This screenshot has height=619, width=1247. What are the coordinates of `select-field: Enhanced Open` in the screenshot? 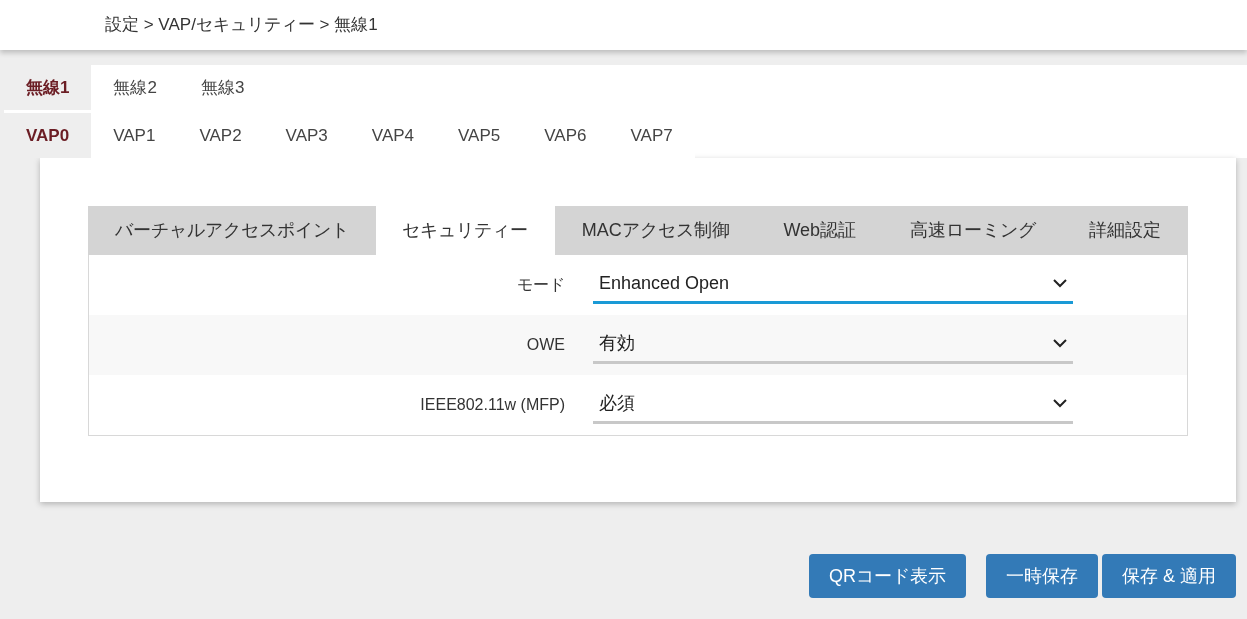 It's located at (833, 285).